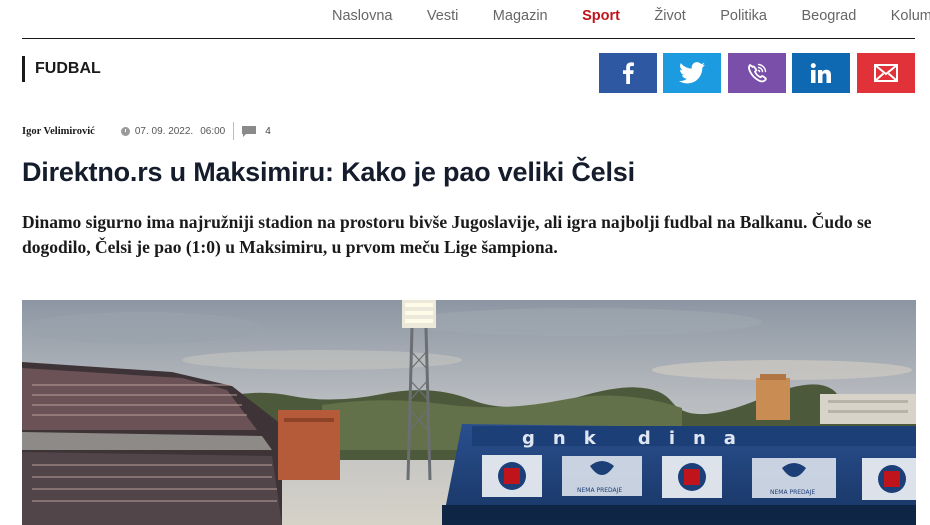 The height and width of the screenshot is (525, 930). I want to click on email-share-button, so click(886, 73).